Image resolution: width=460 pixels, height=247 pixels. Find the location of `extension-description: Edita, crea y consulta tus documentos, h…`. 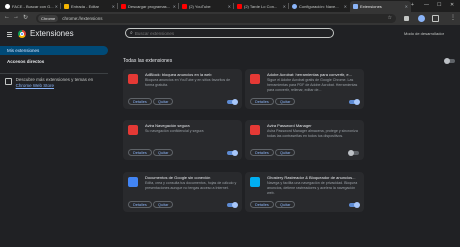

extension-description: Edita, crea y consulta tus documentos, h… is located at coordinates (191, 185).